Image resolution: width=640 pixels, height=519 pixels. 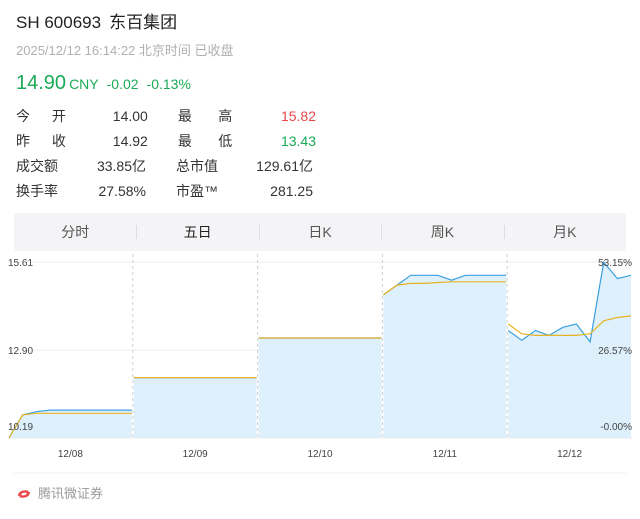 What do you see at coordinates (37, 191) in the screenshot?
I see `turnover-label: 换手率` at bounding box center [37, 191].